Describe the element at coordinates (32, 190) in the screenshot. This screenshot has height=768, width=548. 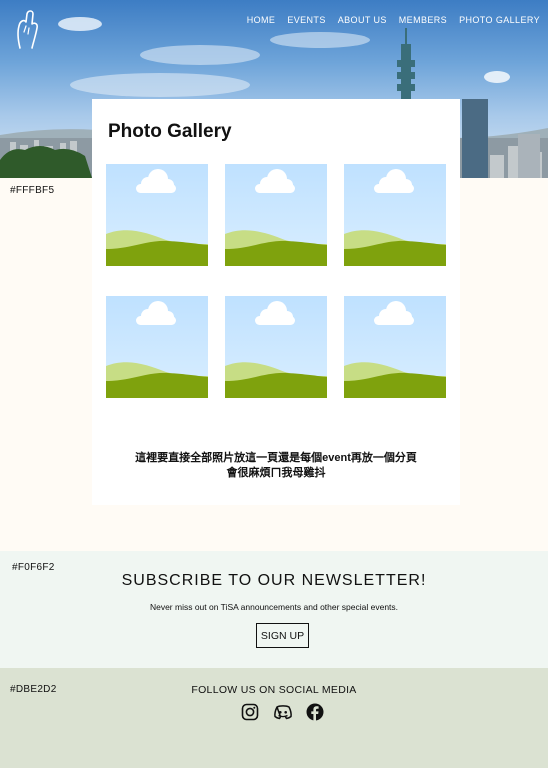
I see `page-bg-color-label: #FFFBF5` at that location.